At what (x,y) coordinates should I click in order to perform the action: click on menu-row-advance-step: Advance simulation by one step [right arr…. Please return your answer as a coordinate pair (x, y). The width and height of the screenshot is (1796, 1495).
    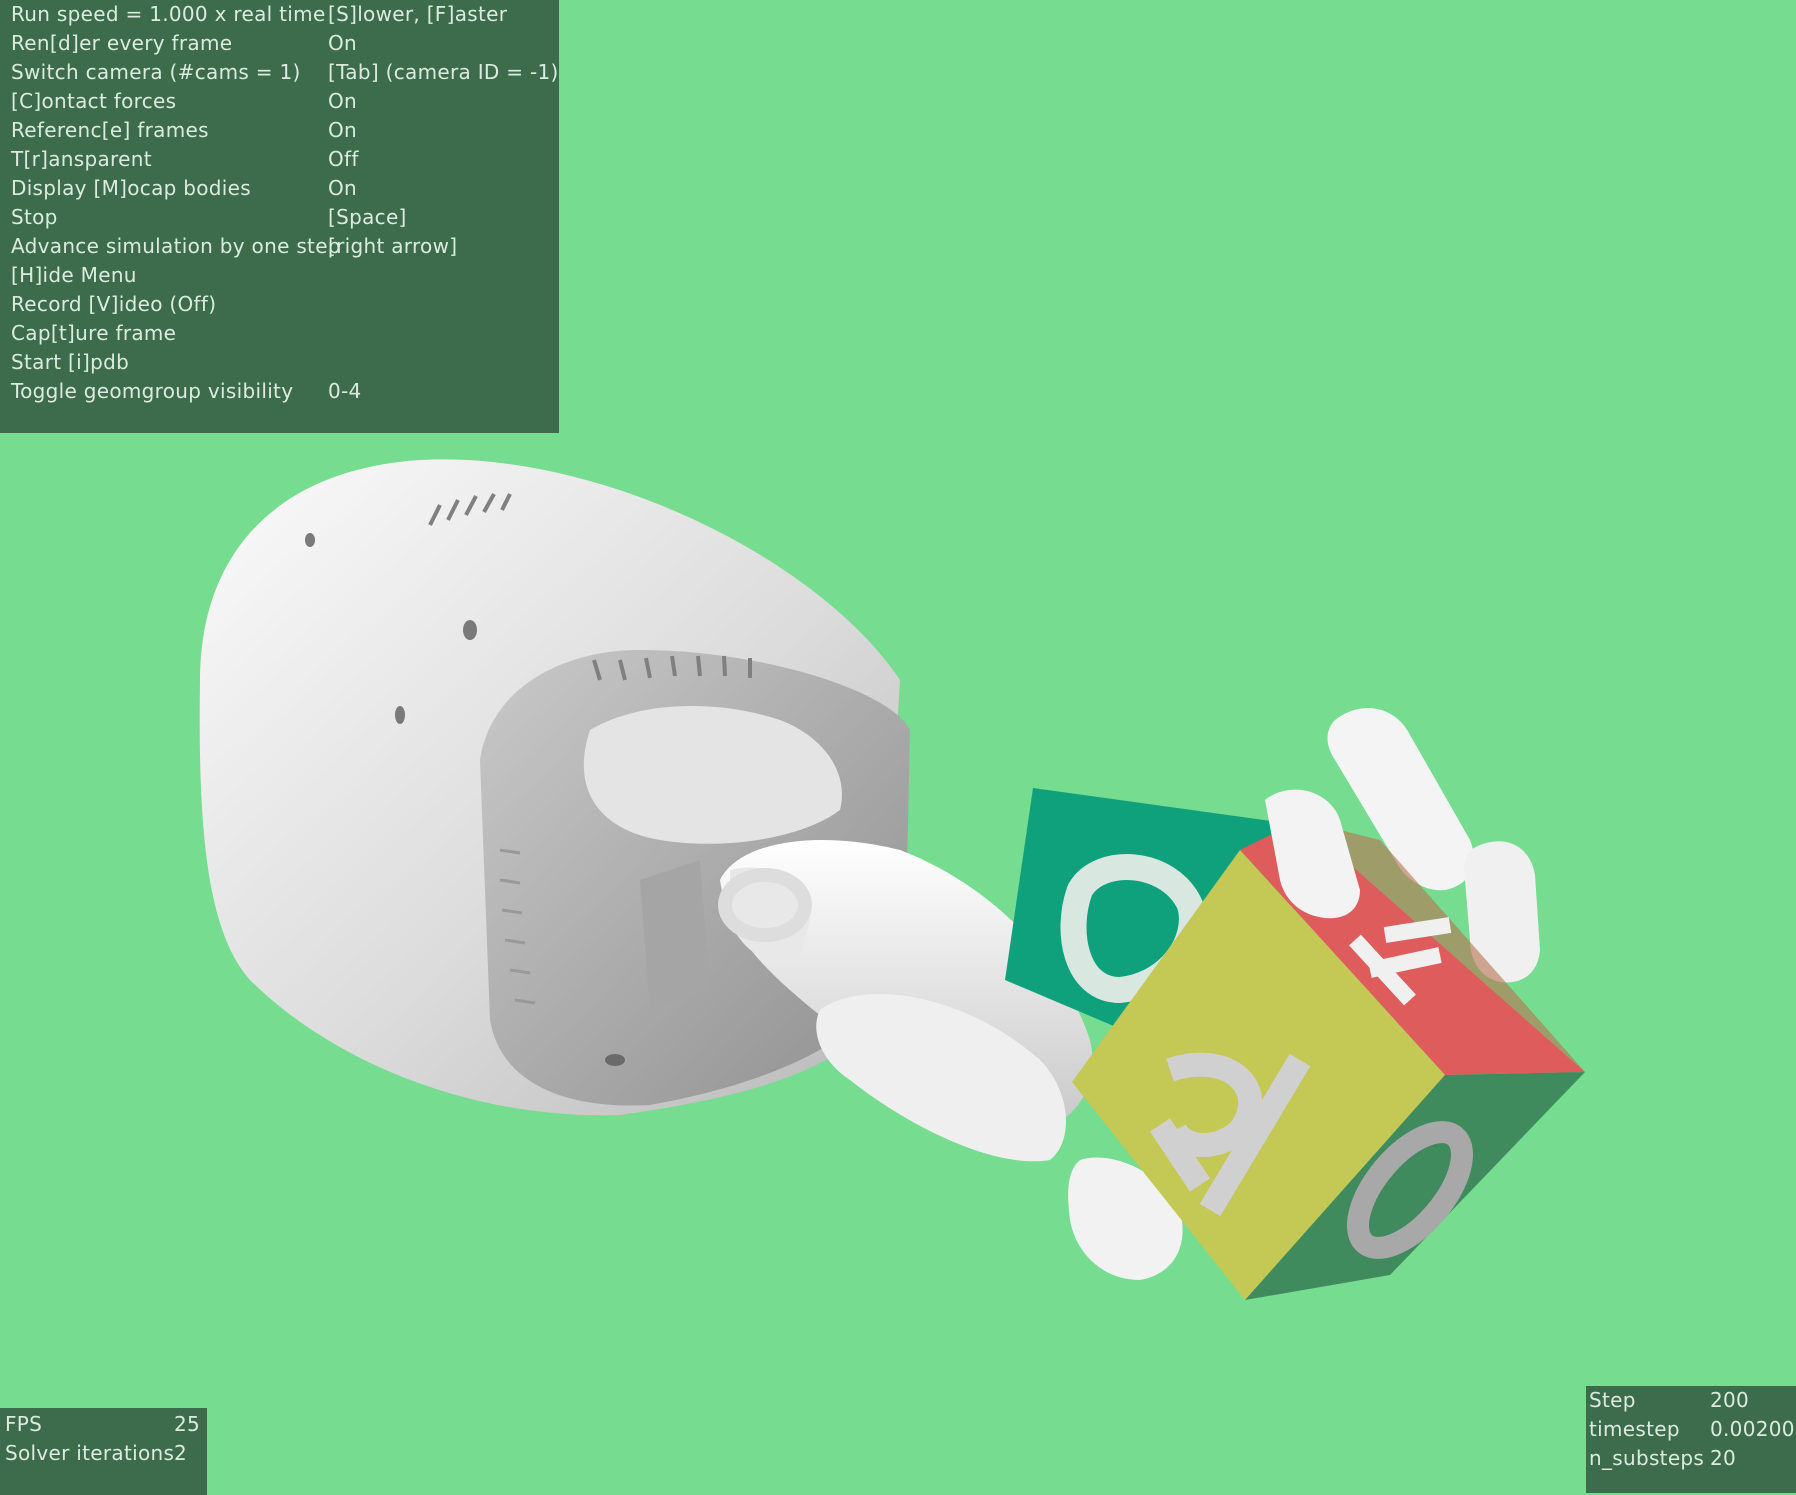
    Looking at the image, I should click on (279, 246).